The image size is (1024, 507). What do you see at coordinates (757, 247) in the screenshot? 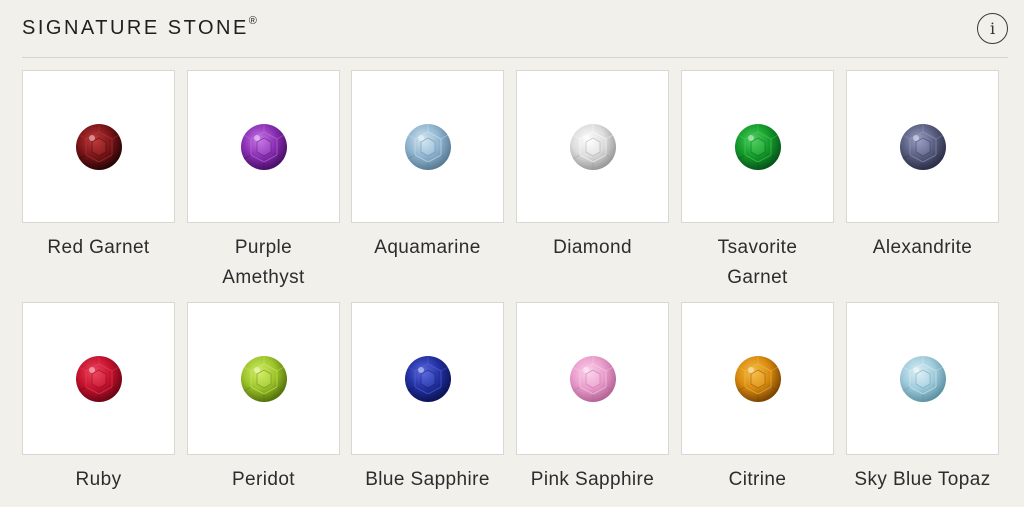
I see `stone-label-line: Tsavorite` at bounding box center [757, 247].